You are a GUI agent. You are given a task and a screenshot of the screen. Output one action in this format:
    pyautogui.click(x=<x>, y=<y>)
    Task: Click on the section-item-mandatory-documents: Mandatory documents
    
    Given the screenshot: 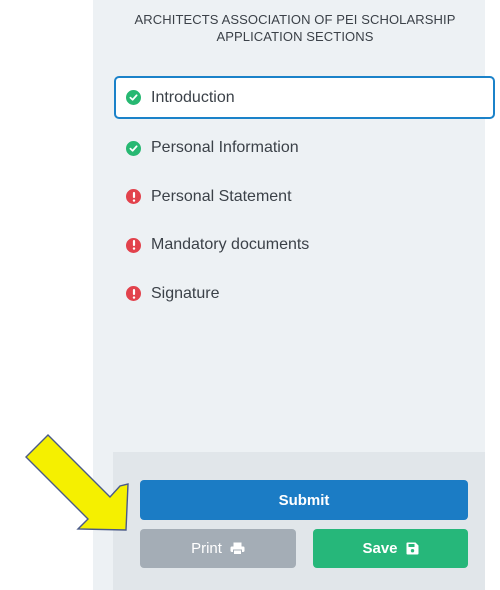 What is the action you would take?
    pyautogui.click(x=304, y=245)
    